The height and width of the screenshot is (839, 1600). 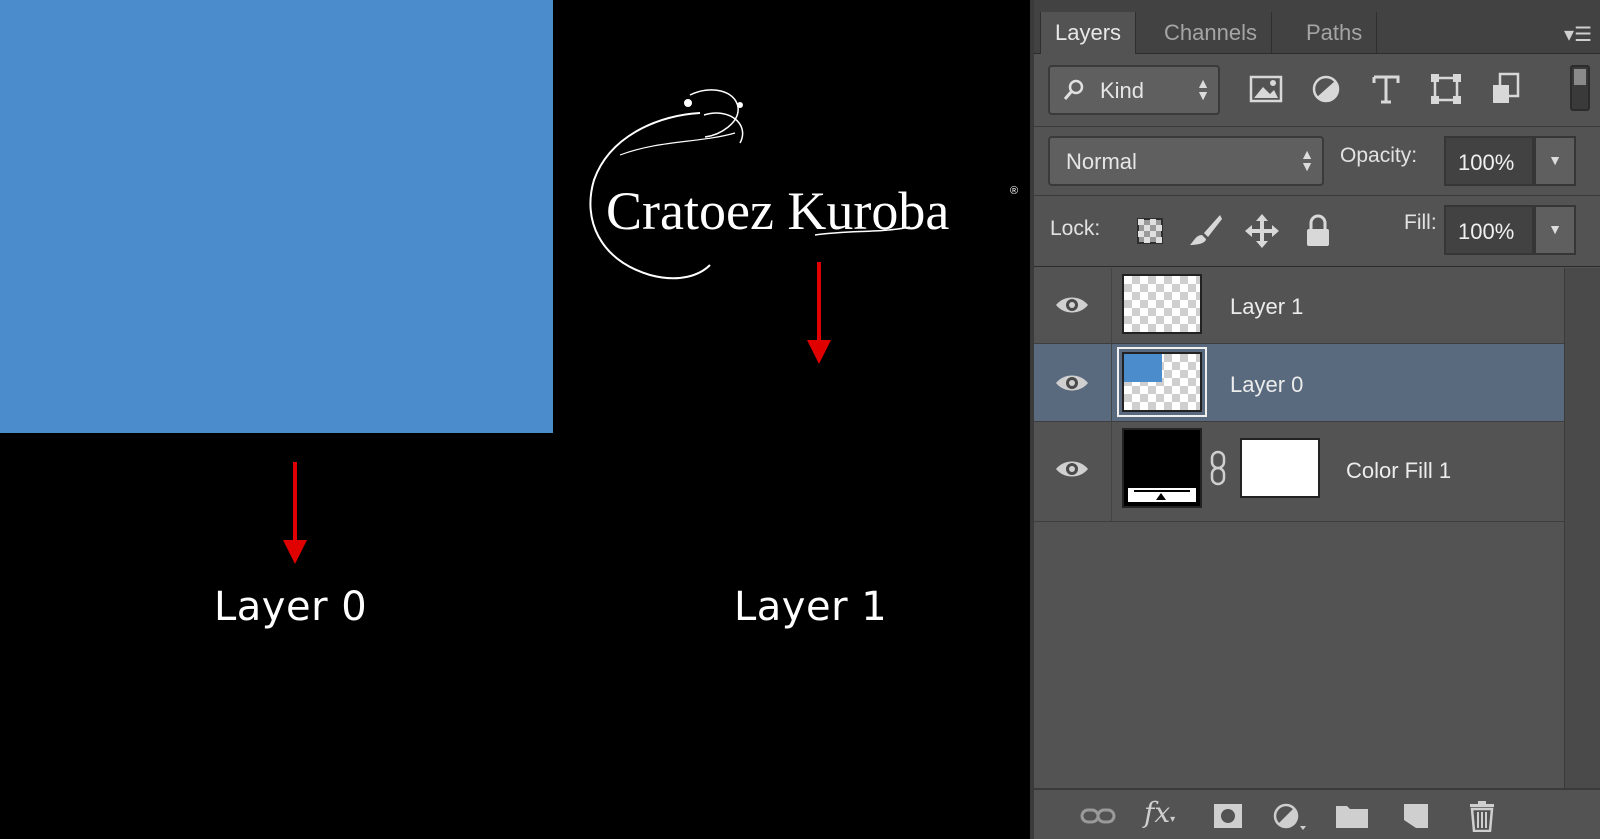 I want to click on thumbnail-blue-swatch, so click(x=1143, y=368).